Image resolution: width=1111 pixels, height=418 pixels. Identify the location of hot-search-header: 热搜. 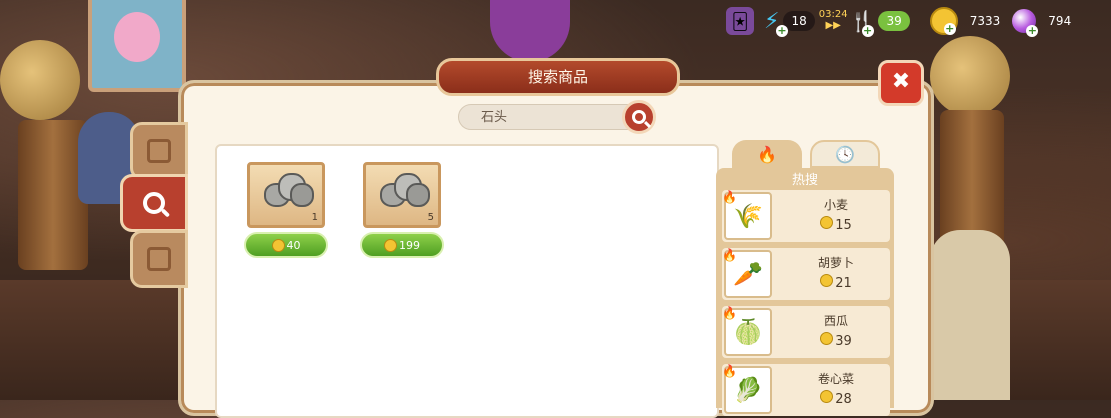
(804, 180).